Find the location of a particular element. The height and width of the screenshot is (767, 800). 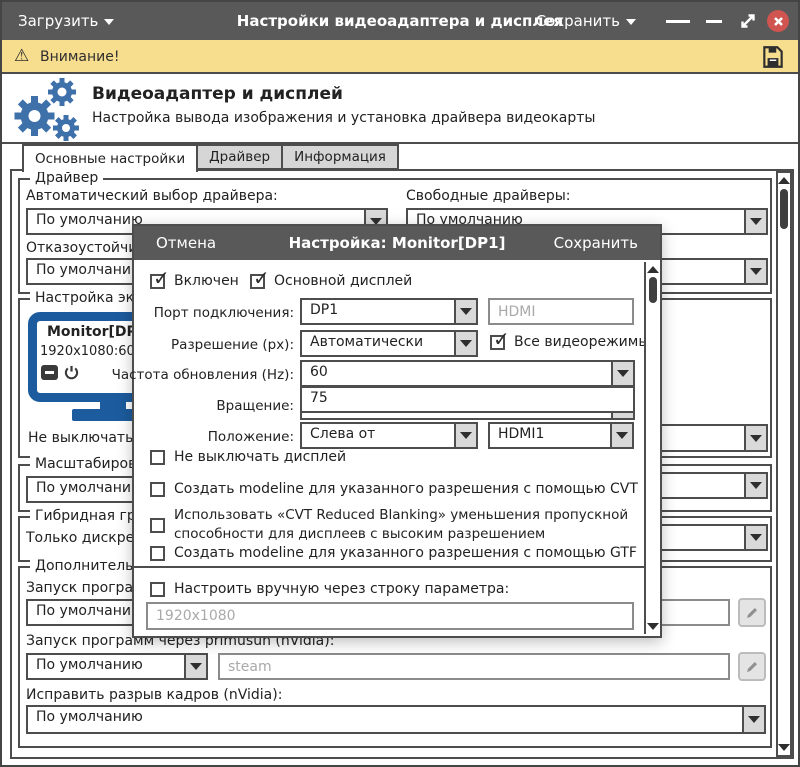

close-icon is located at coordinates (778, 21).